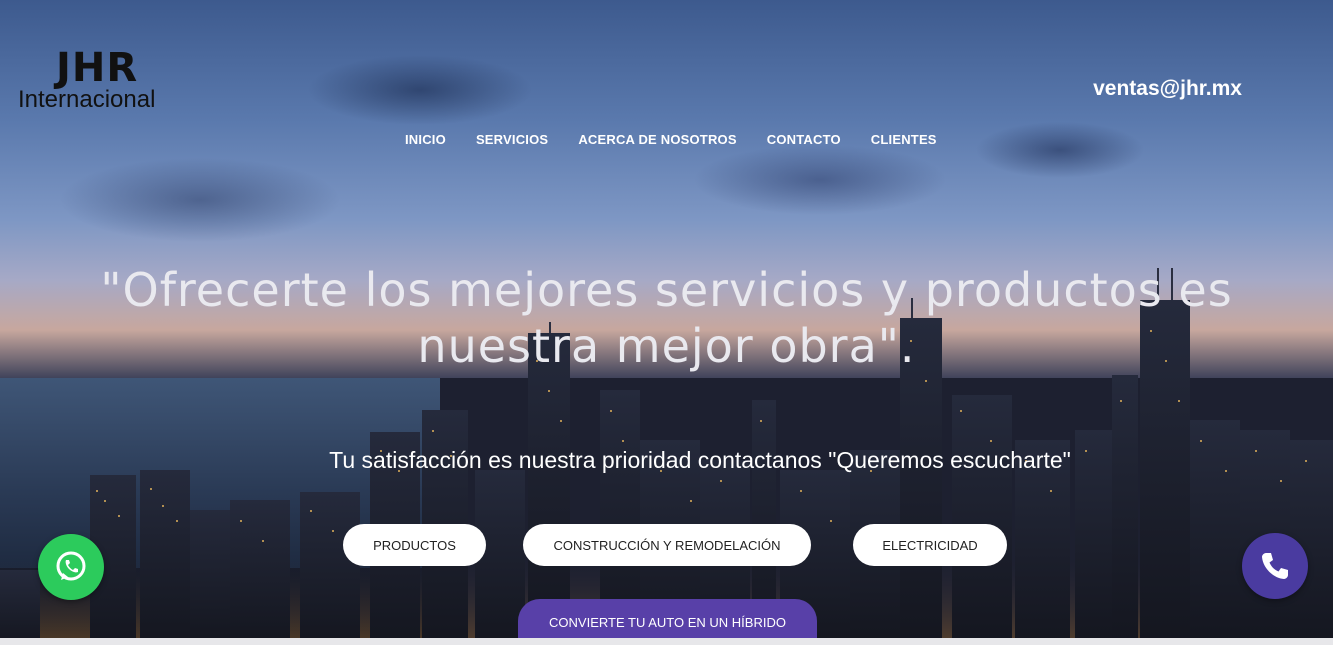  I want to click on phone-icon, so click(1275, 566).